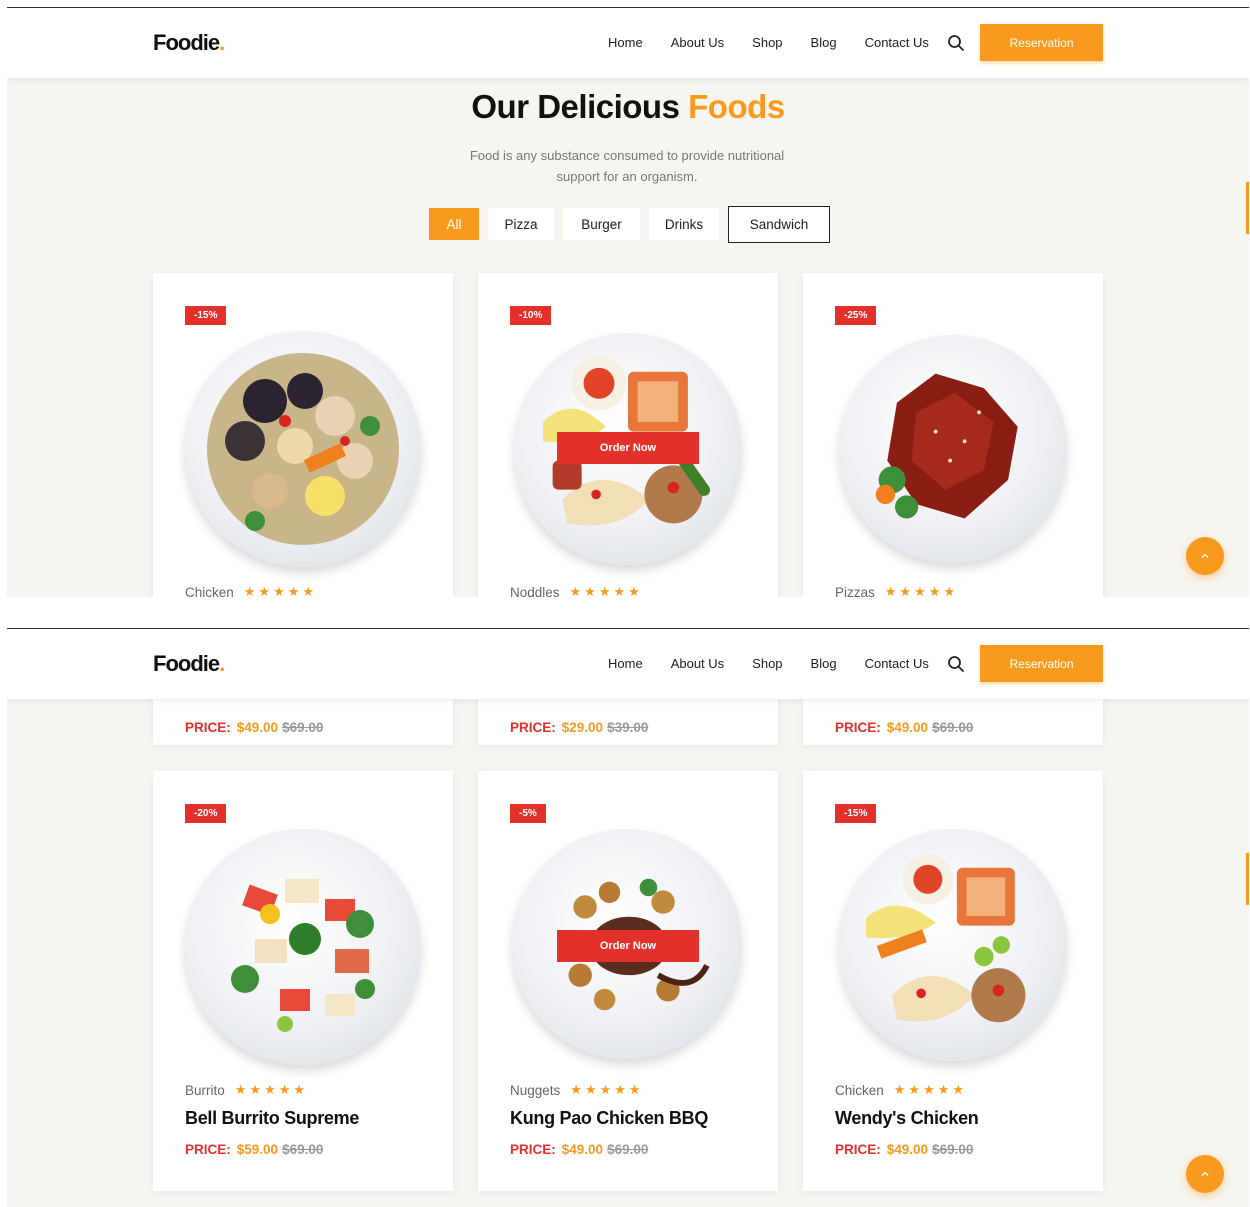 The height and width of the screenshot is (1207, 1250). I want to click on card-meta: Burrito ★★★★★, so click(246, 1090).